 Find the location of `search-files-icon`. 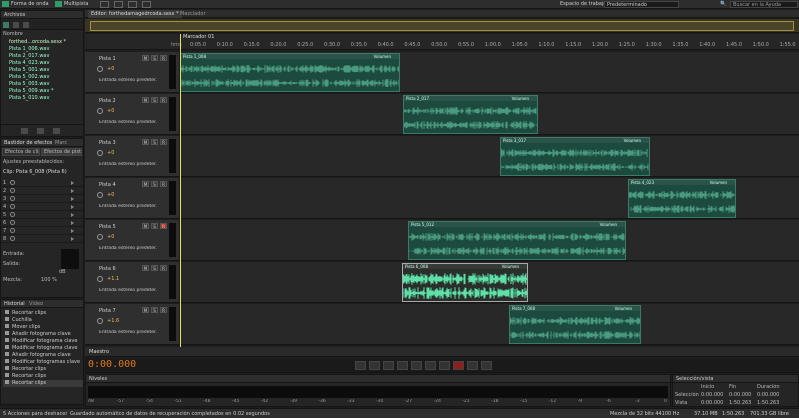

search-files-icon is located at coordinates (56, 131).